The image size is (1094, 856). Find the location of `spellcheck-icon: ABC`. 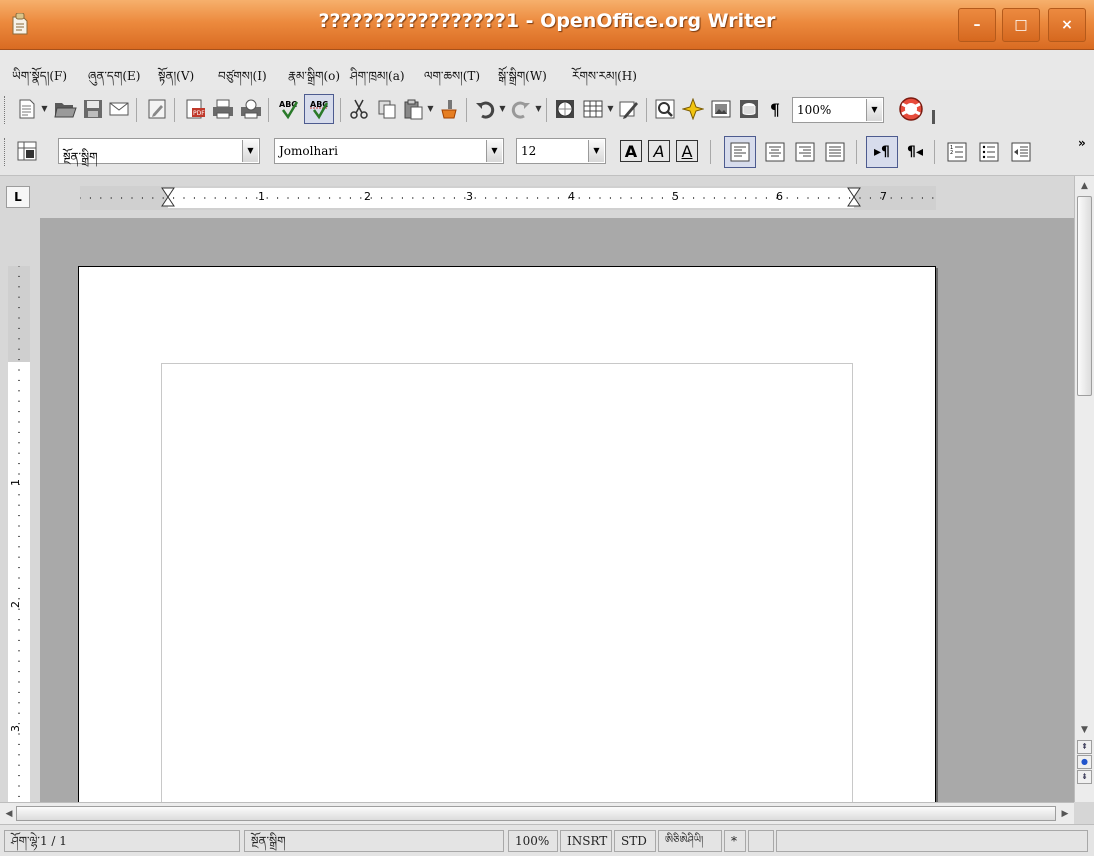

spellcheck-icon: ABC is located at coordinates (289, 109).